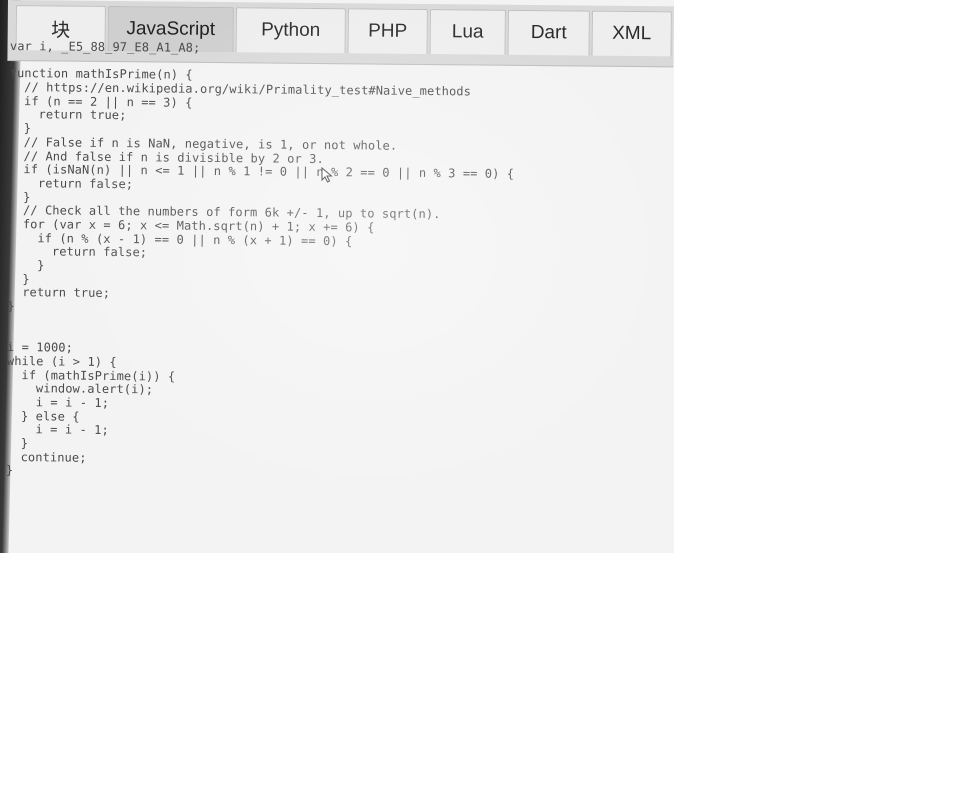 This screenshot has width=980, height=806. Describe the element at coordinates (548, 33) in the screenshot. I see `tab-dart-label: Dart` at that location.